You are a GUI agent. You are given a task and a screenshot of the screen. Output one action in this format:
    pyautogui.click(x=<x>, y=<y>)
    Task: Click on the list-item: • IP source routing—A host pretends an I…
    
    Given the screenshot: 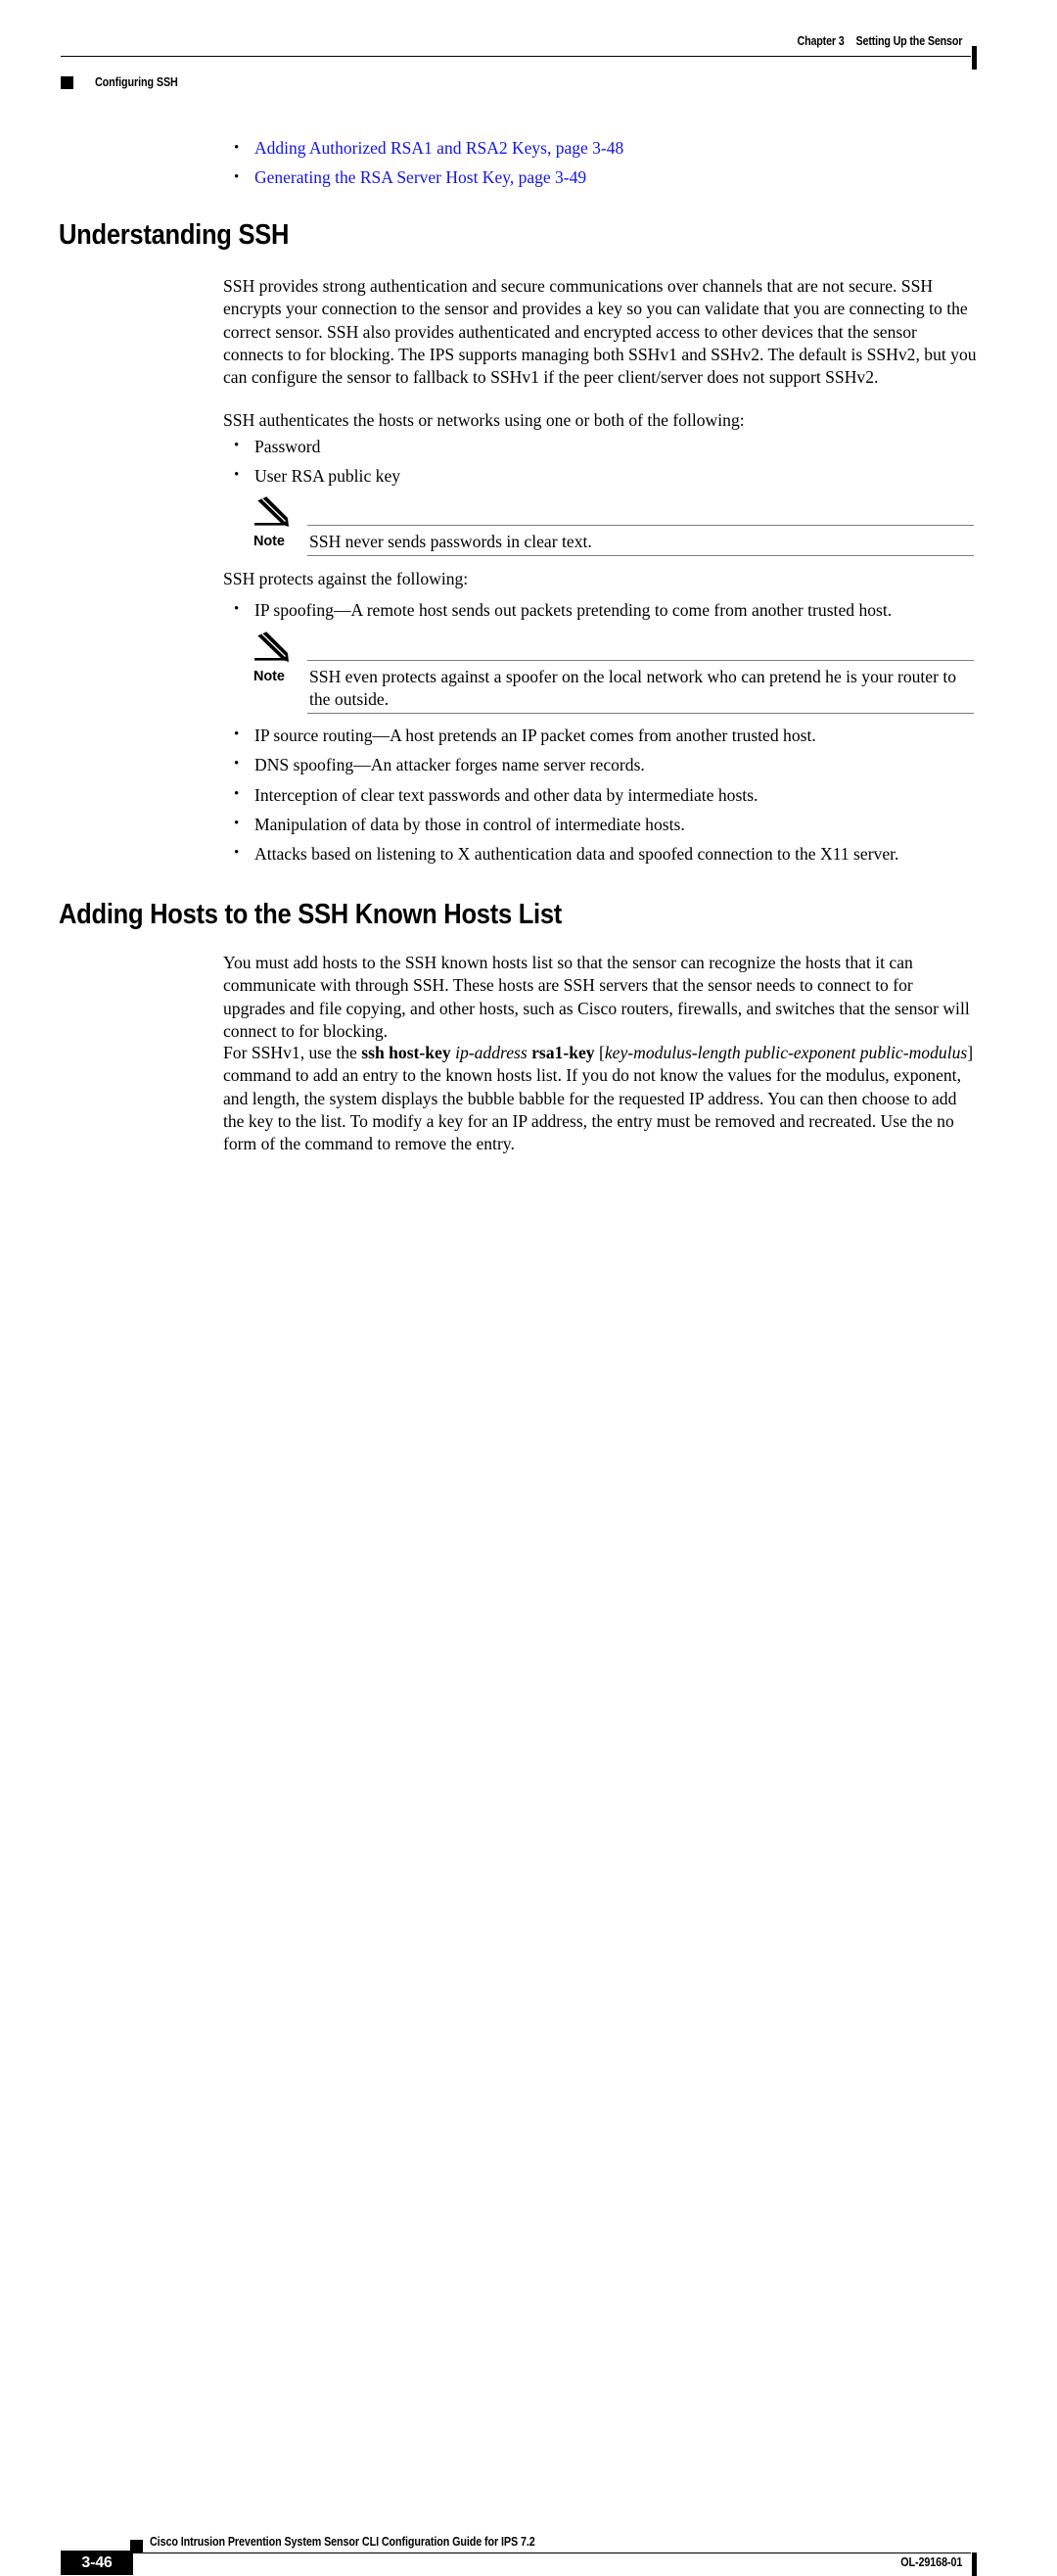 What is the action you would take?
    pyautogui.click(x=601, y=736)
    